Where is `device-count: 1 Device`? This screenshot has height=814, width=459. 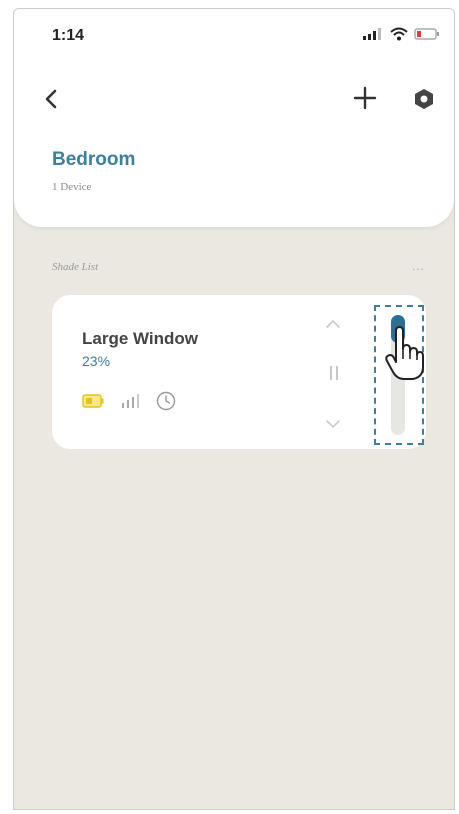
device-count: 1 Device is located at coordinates (72, 187).